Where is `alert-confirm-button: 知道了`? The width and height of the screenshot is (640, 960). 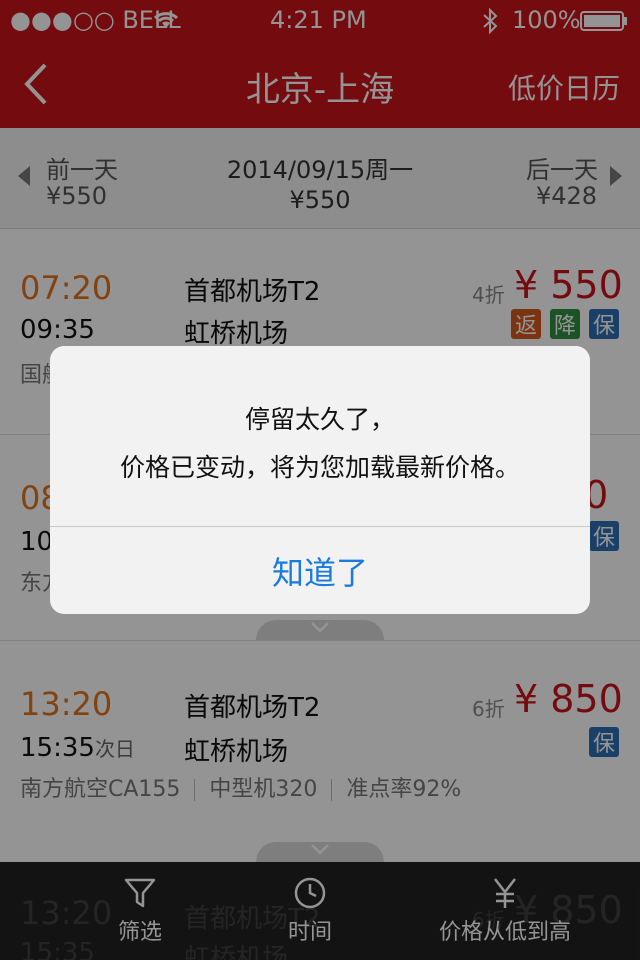
alert-confirm-button: 知道了 is located at coordinates (320, 570).